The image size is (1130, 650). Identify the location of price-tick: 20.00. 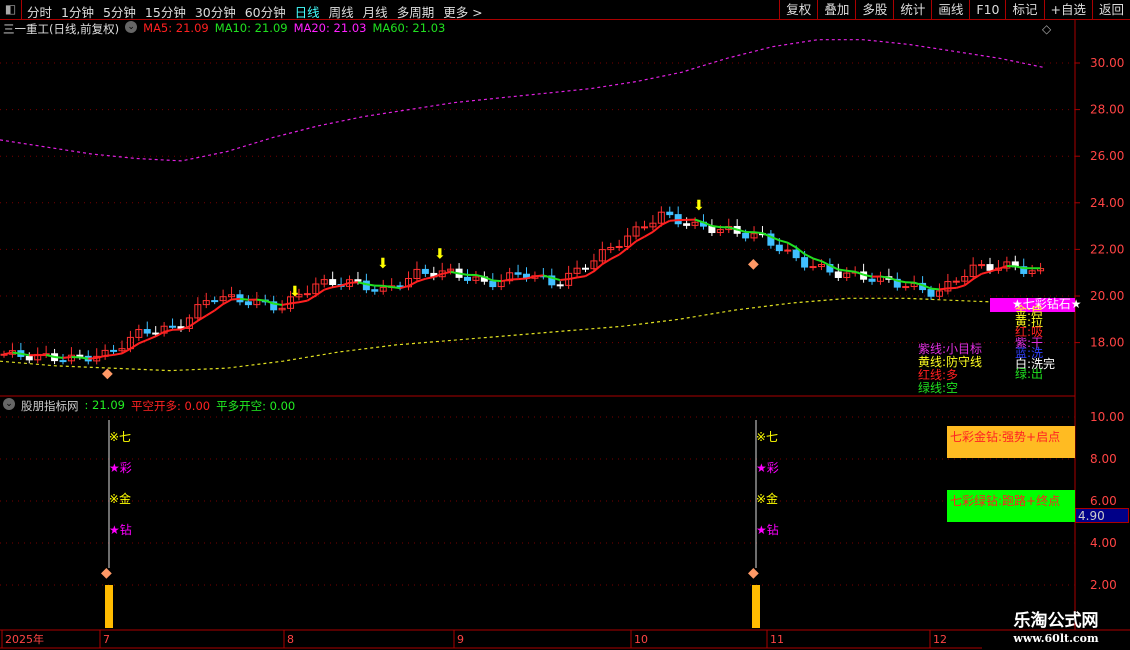
(1107, 296).